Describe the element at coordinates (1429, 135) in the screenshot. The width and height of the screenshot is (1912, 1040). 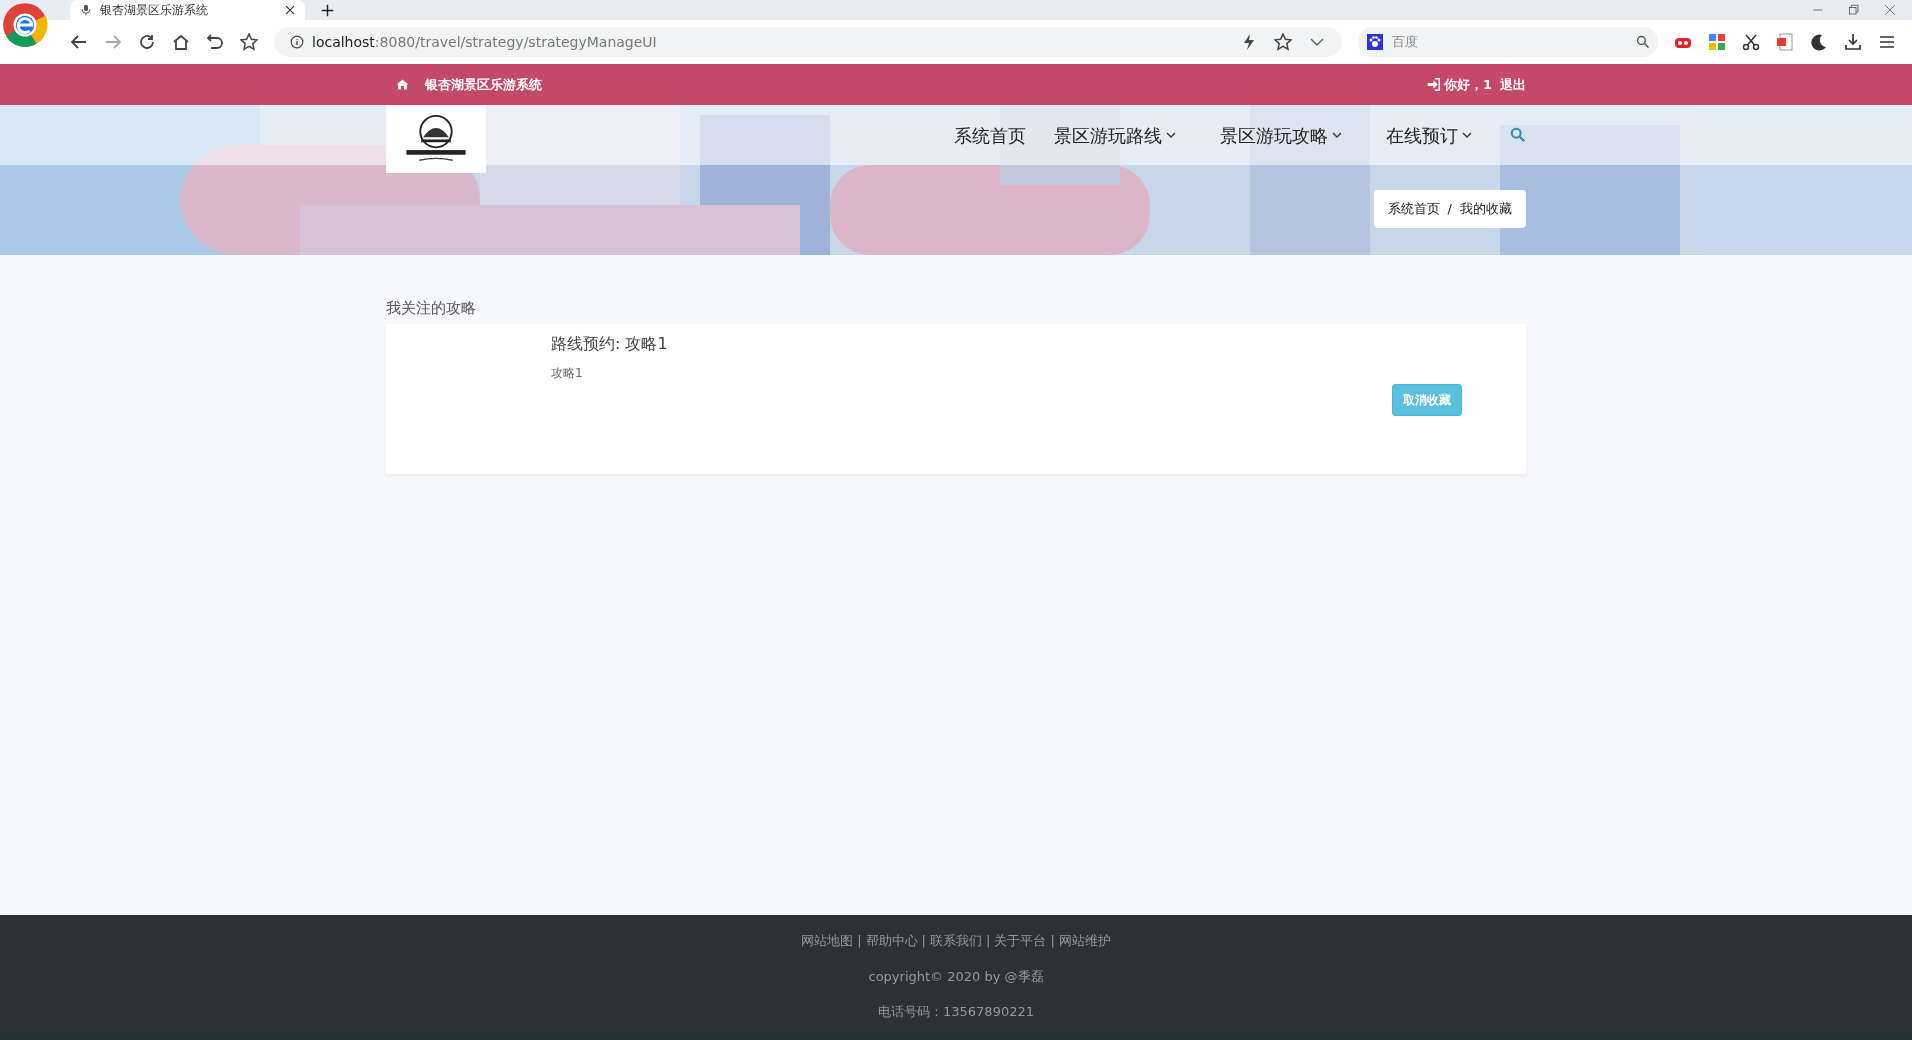
I see `nav-link: 在线预订` at that location.